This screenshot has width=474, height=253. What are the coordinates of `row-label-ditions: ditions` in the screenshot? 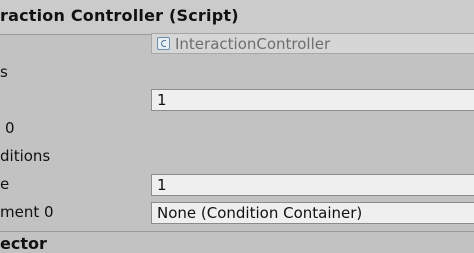 It's located at (25, 156).